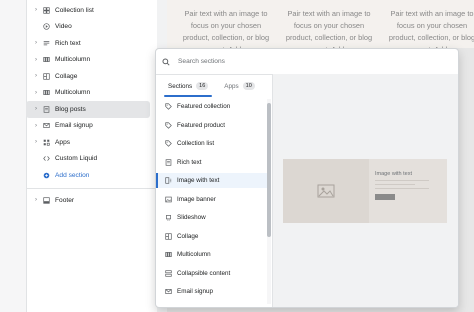 Image resolution: width=474 pixels, height=312 pixels. I want to click on code-icon, so click(46, 159).